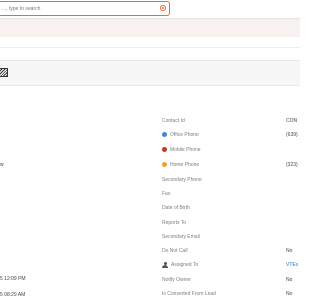 The height and width of the screenshot is (300, 320). What do you see at coordinates (292, 135) in the screenshot?
I see `field-value: (639)` at bounding box center [292, 135].